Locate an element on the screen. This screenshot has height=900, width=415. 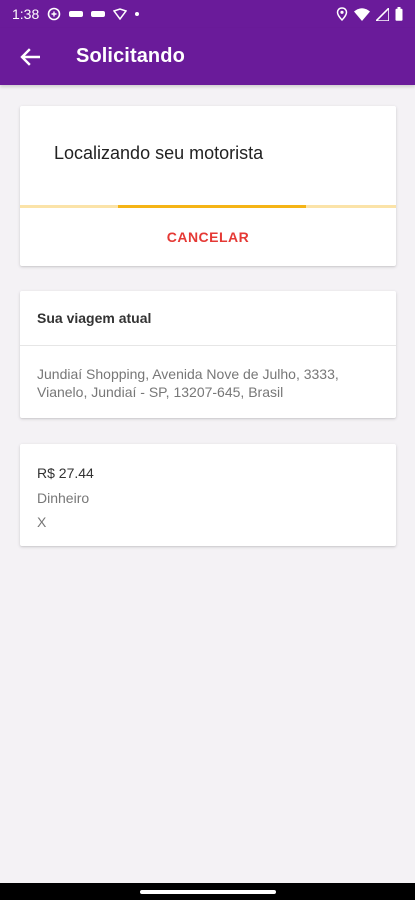
payment-card: R$ 27.44 Dinheiro X is located at coordinates (208, 495).